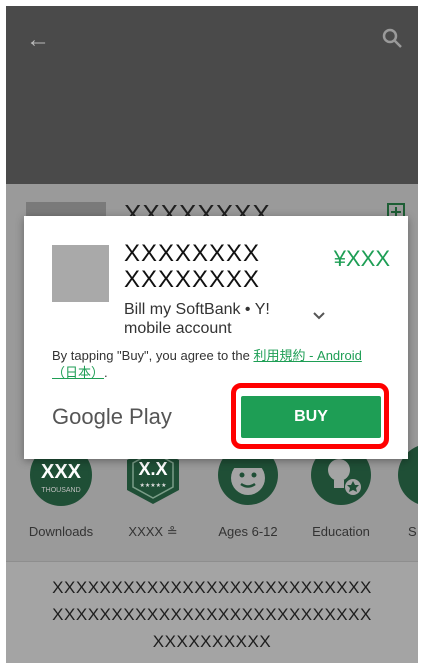 The height and width of the screenshot is (669, 424). Describe the element at coordinates (153, 531) in the screenshot. I see `stat-label: XXXX ≗` at that location.